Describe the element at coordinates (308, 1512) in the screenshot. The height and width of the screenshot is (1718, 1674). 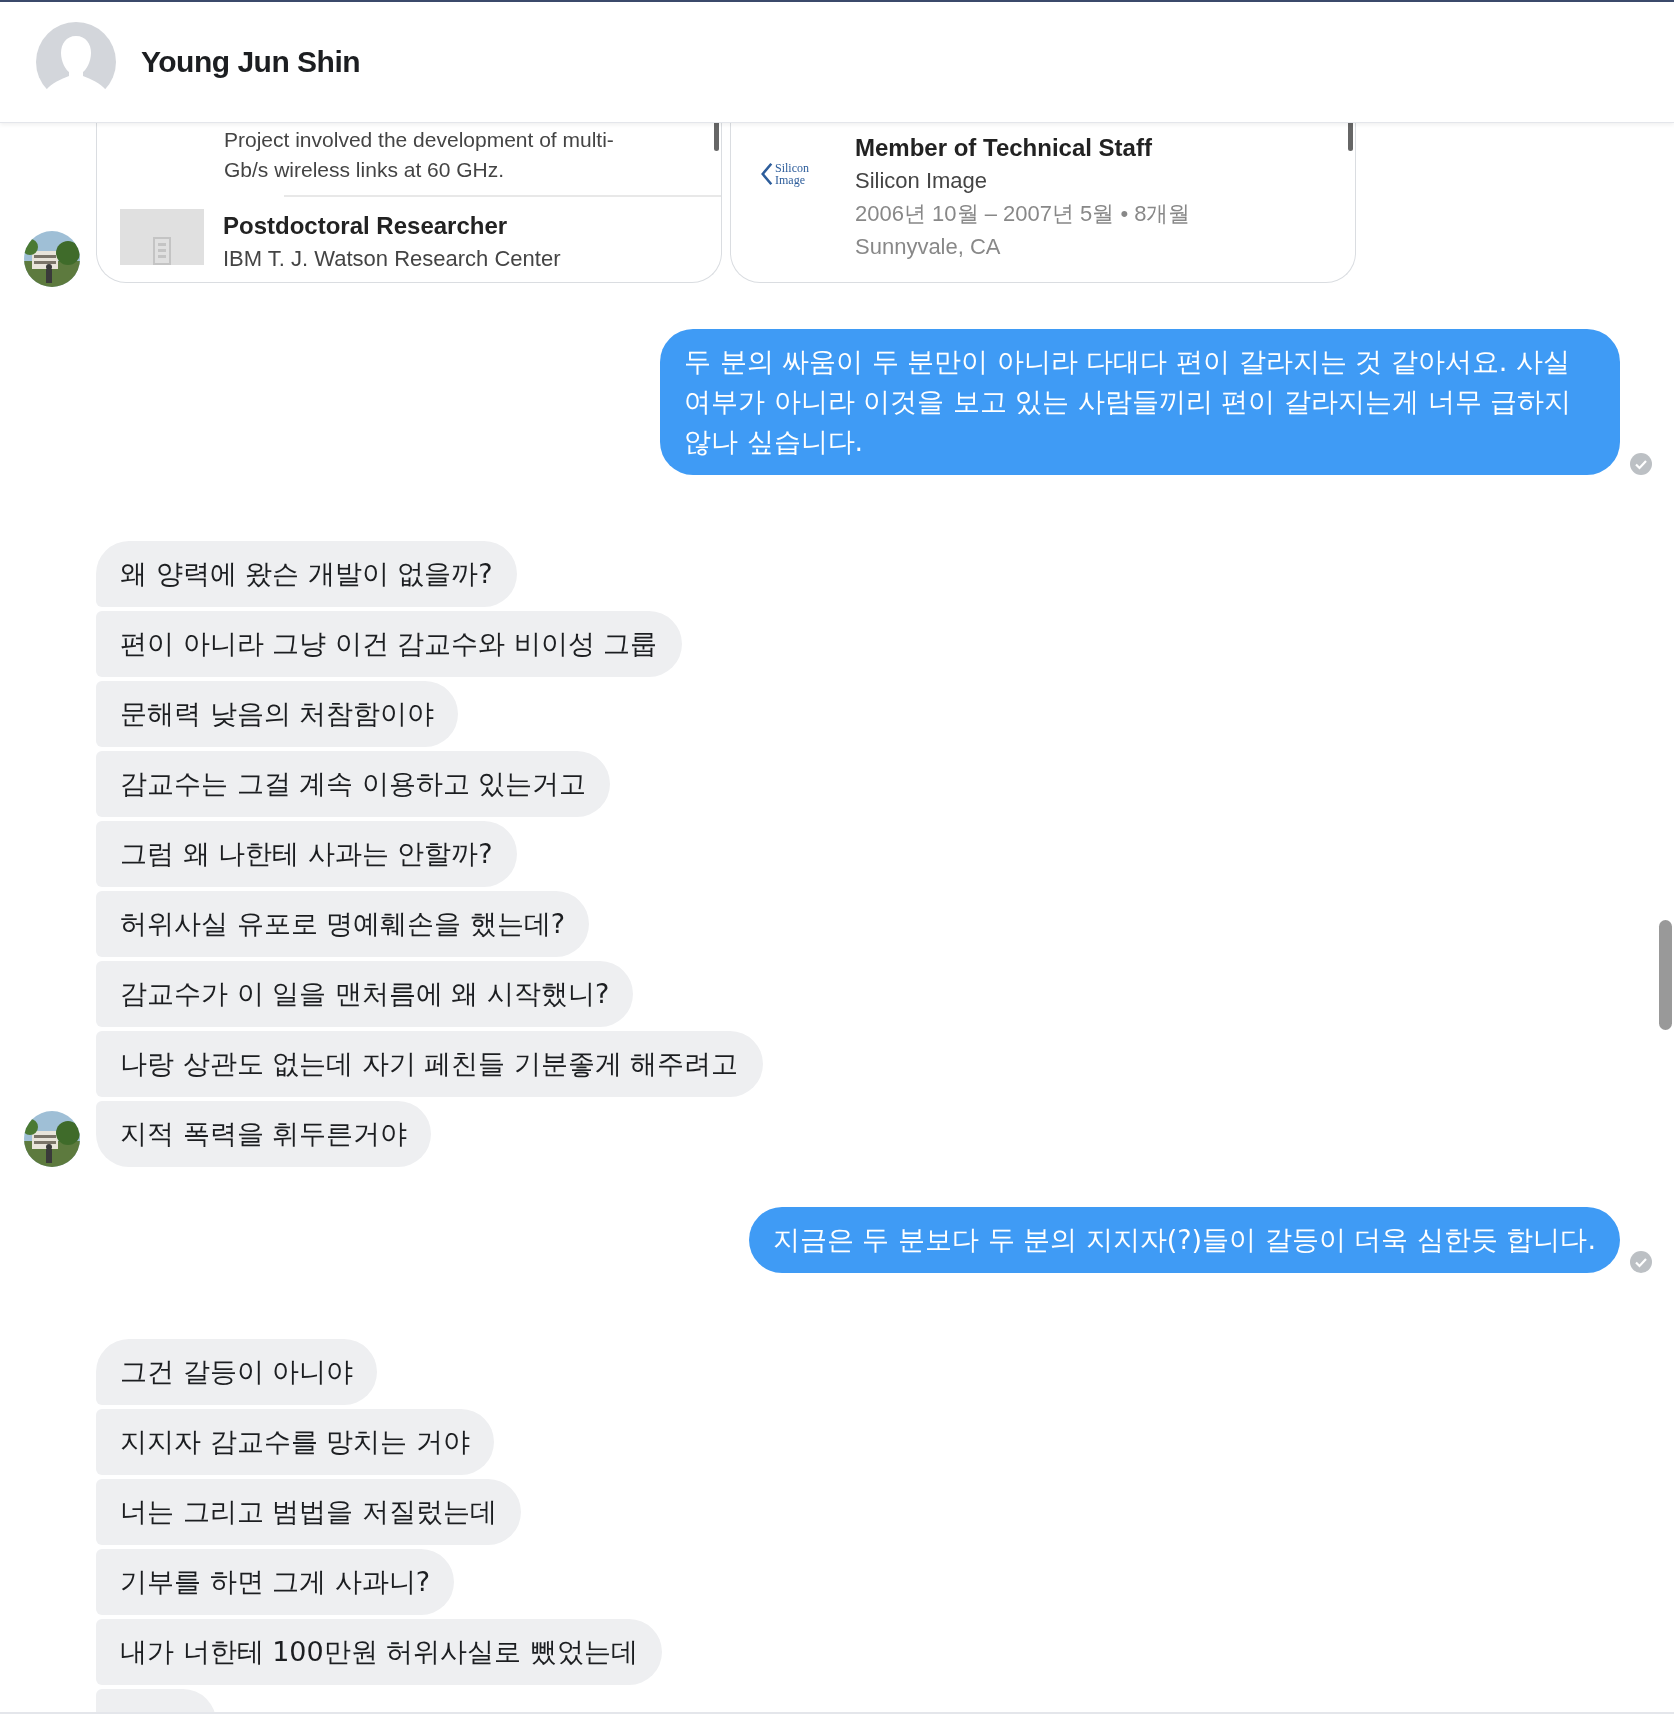
I see `message-bubble: 너는 그리고 범법을 저질렀는데` at that location.